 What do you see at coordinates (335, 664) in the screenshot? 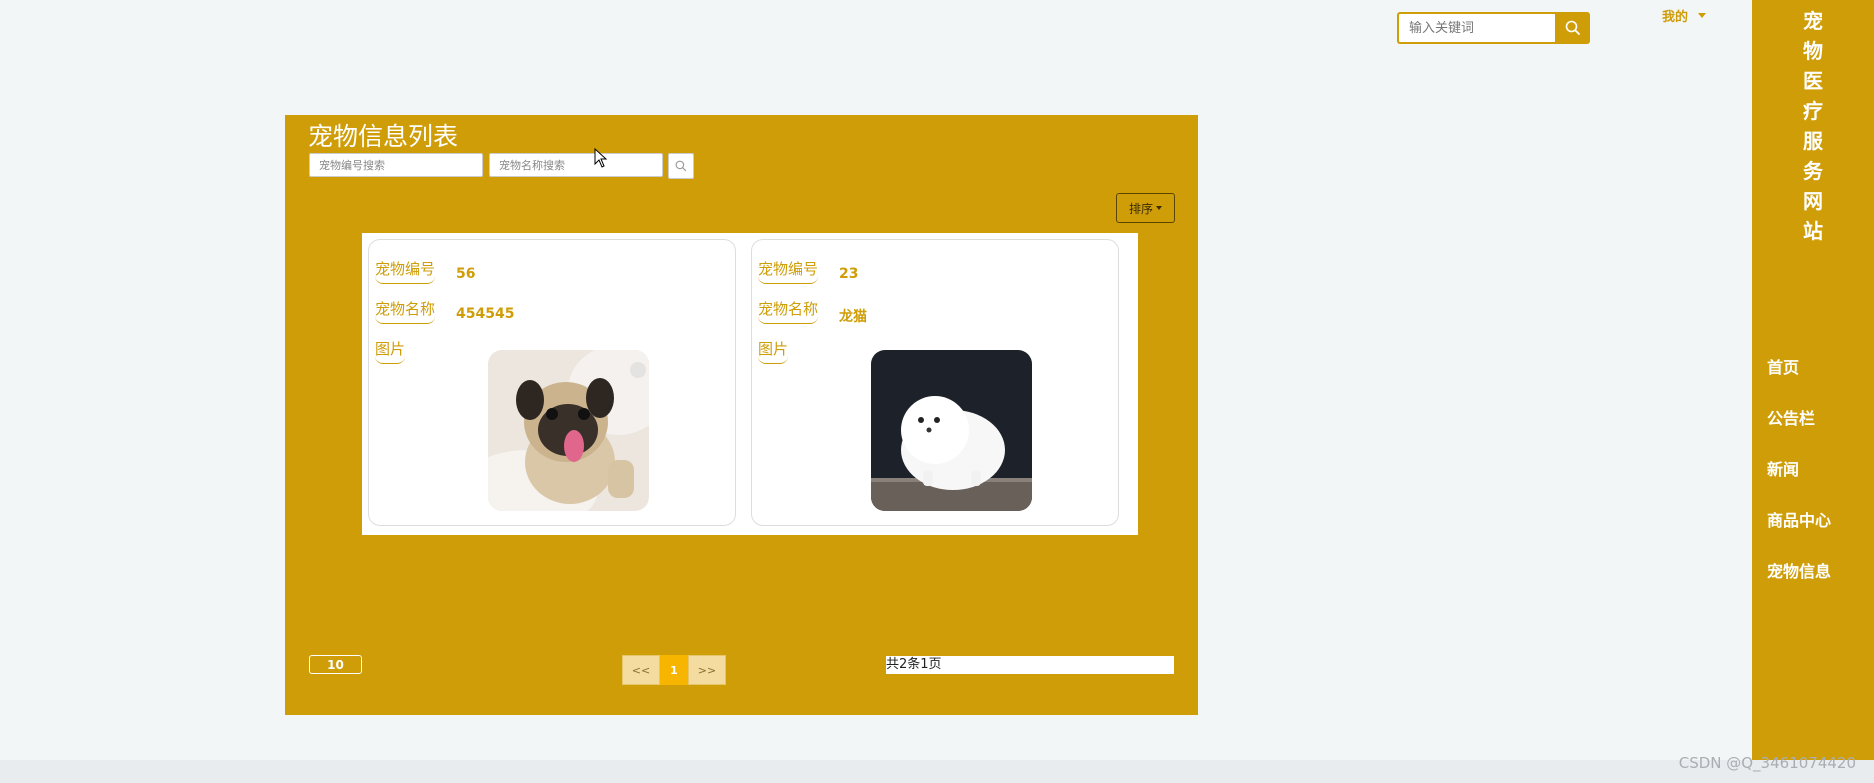
I see `page-size-select: 10` at bounding box center [335, 664].